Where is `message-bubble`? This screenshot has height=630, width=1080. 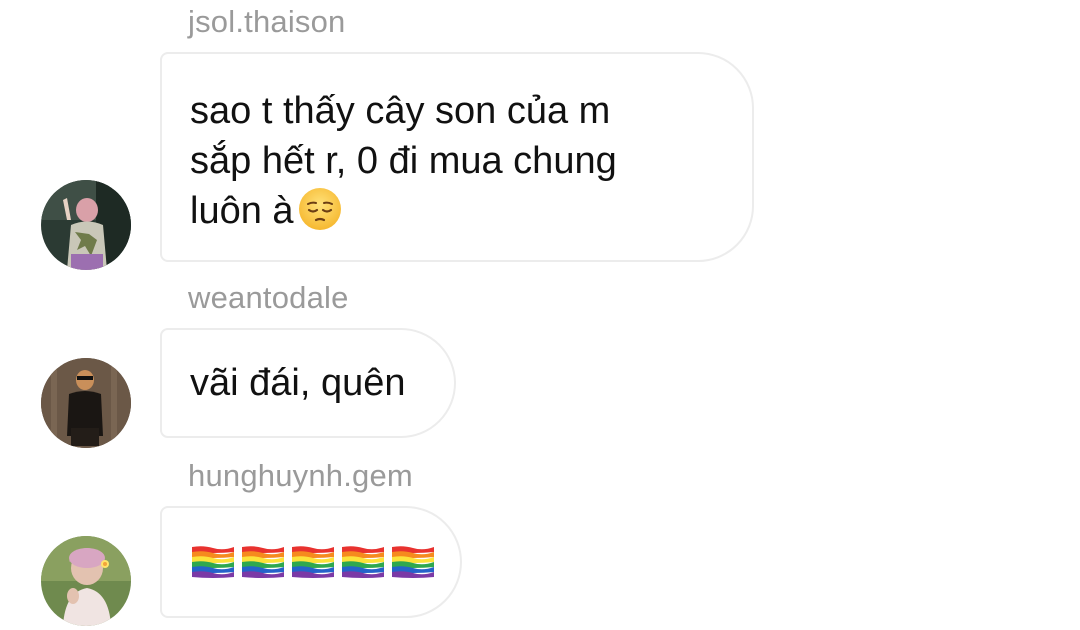
message-bubble is located at coordinates (311, 562).